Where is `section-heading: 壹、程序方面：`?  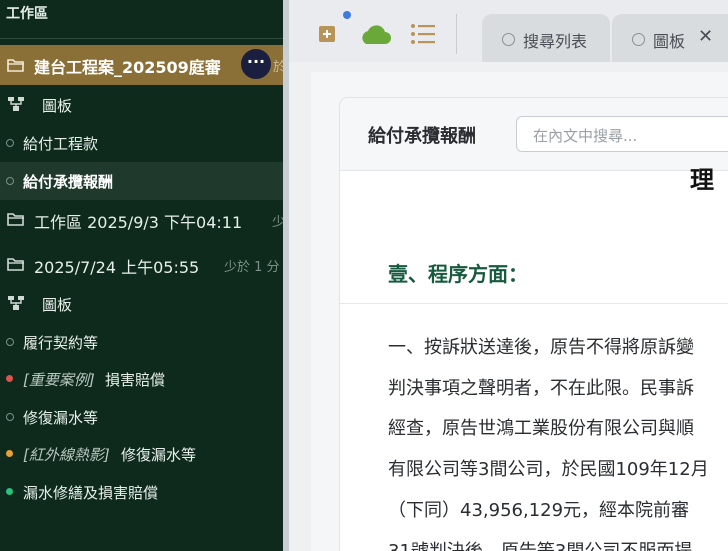 section-heading: 壹、程序方面： is located at coordinates (458, 274).